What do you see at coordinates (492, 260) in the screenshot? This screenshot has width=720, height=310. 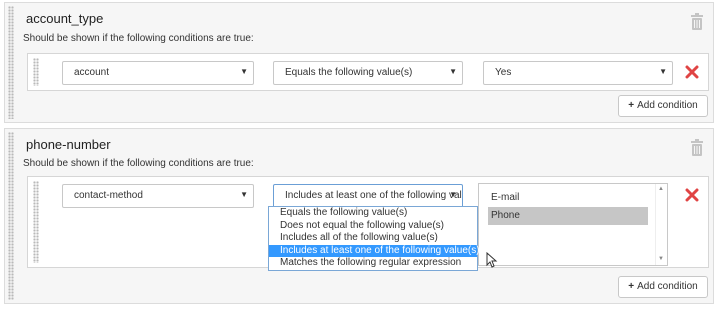 I see `mouse-cursor-icon` at bounding box center [492, 260].